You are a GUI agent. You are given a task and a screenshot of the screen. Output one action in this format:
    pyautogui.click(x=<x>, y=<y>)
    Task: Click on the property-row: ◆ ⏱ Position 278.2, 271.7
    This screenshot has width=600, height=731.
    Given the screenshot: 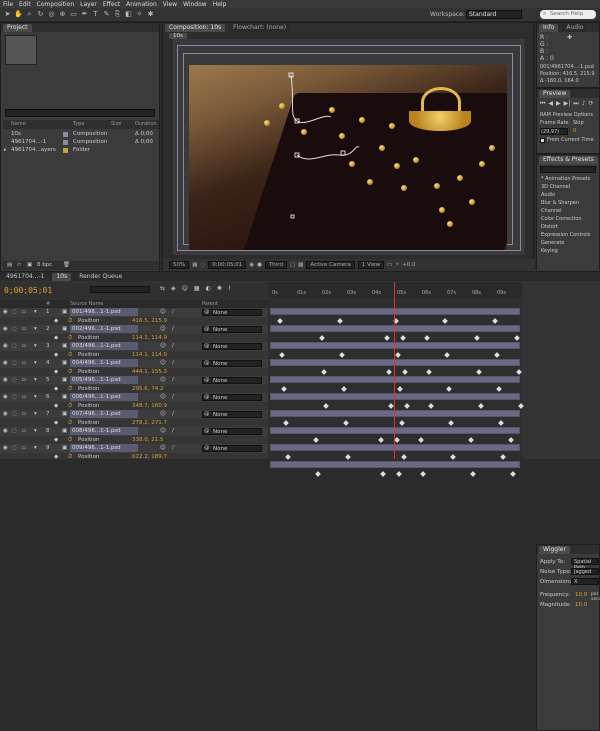 What is the action you would take?
    pyautogui.click(x=134, y=423)
    